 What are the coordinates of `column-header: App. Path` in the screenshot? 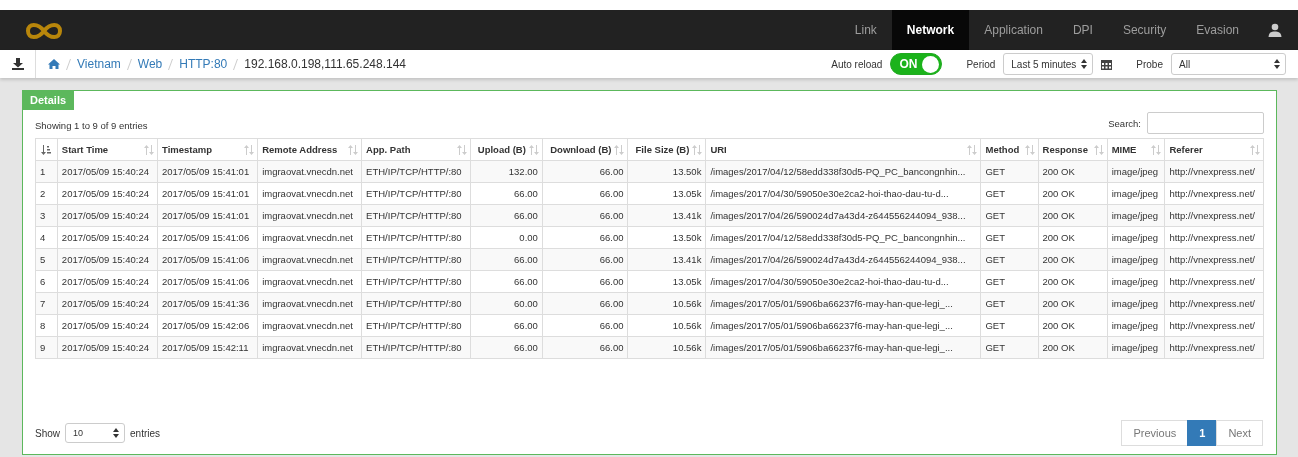 It's located at (416, 149).